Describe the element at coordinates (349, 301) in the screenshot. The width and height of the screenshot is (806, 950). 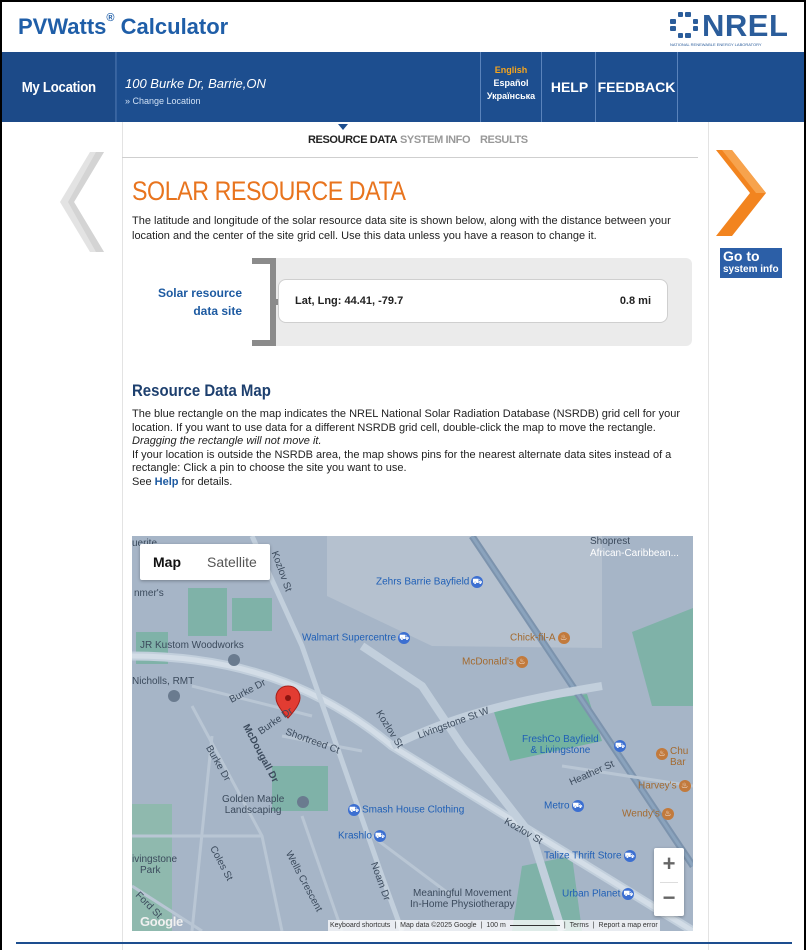
I see `site-coordinates: Lat, Lng: 44.41, -79.7` at that location.